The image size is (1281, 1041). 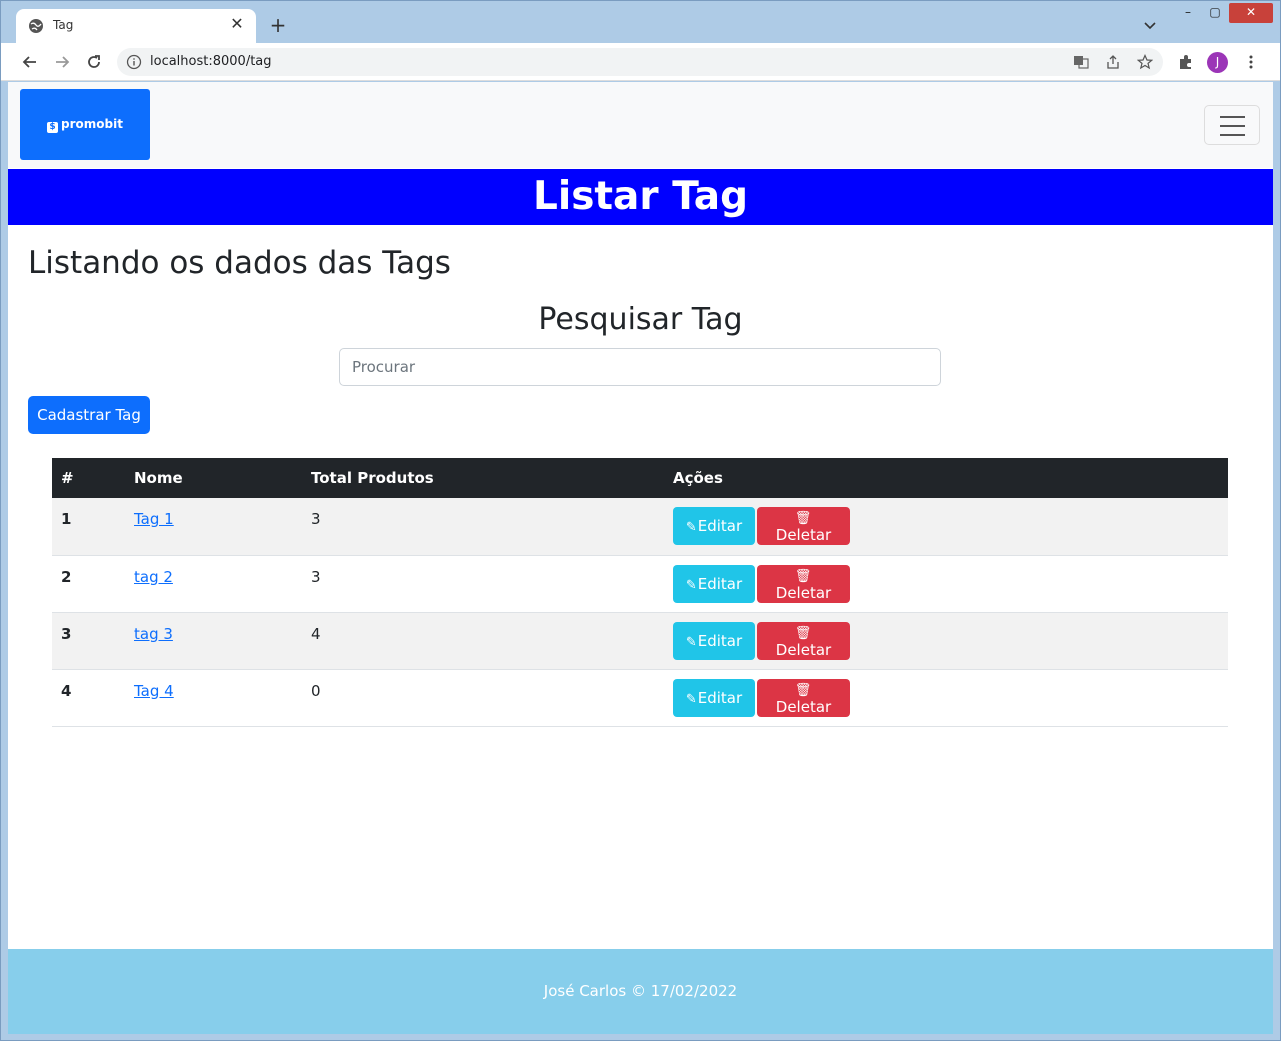 I want to click on row-id: 4, so click(x=88, y=698).